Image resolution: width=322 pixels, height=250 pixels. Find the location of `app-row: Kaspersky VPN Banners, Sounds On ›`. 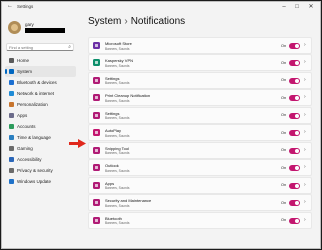

app-row: Kaspersky VPN Banners, Sounds On › is located at coordinates (200, 63).